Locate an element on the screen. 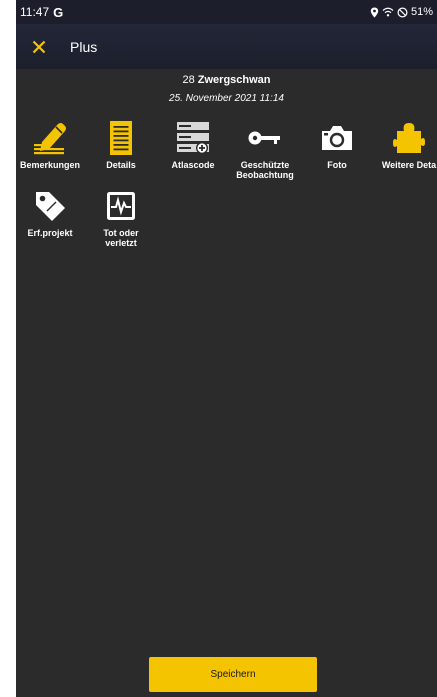 This screenshot has height=697, width=437. tile-foto: Foto is located at coordinates (337, 145).